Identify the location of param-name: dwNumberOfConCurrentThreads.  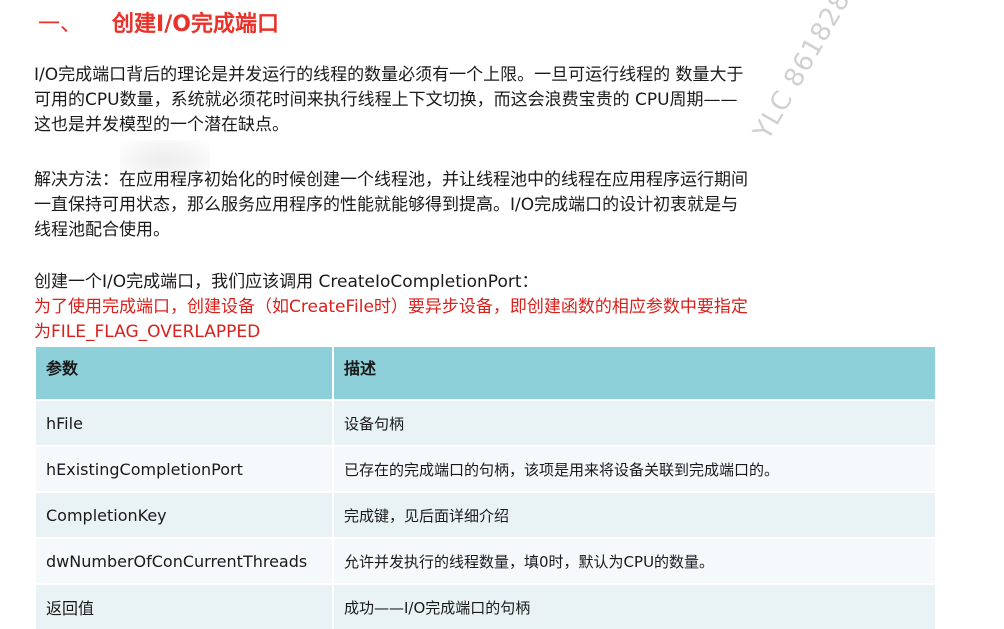
(185, 560).